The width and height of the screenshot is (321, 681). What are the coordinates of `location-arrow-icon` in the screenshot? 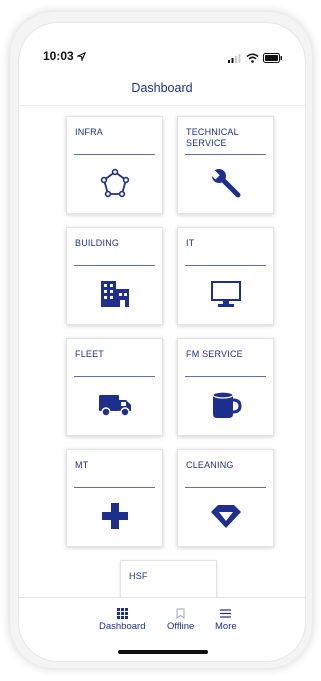 It's located at (81, 56).